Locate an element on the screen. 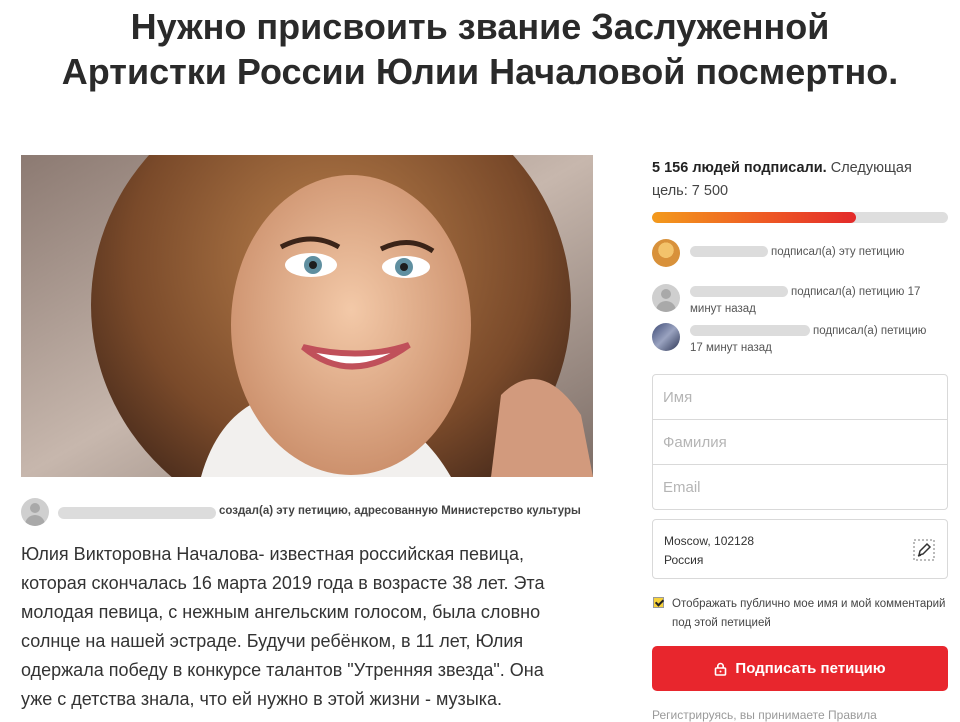 The image size is (960, 722). signature-progress-fill is located at coordinates (754, 217).